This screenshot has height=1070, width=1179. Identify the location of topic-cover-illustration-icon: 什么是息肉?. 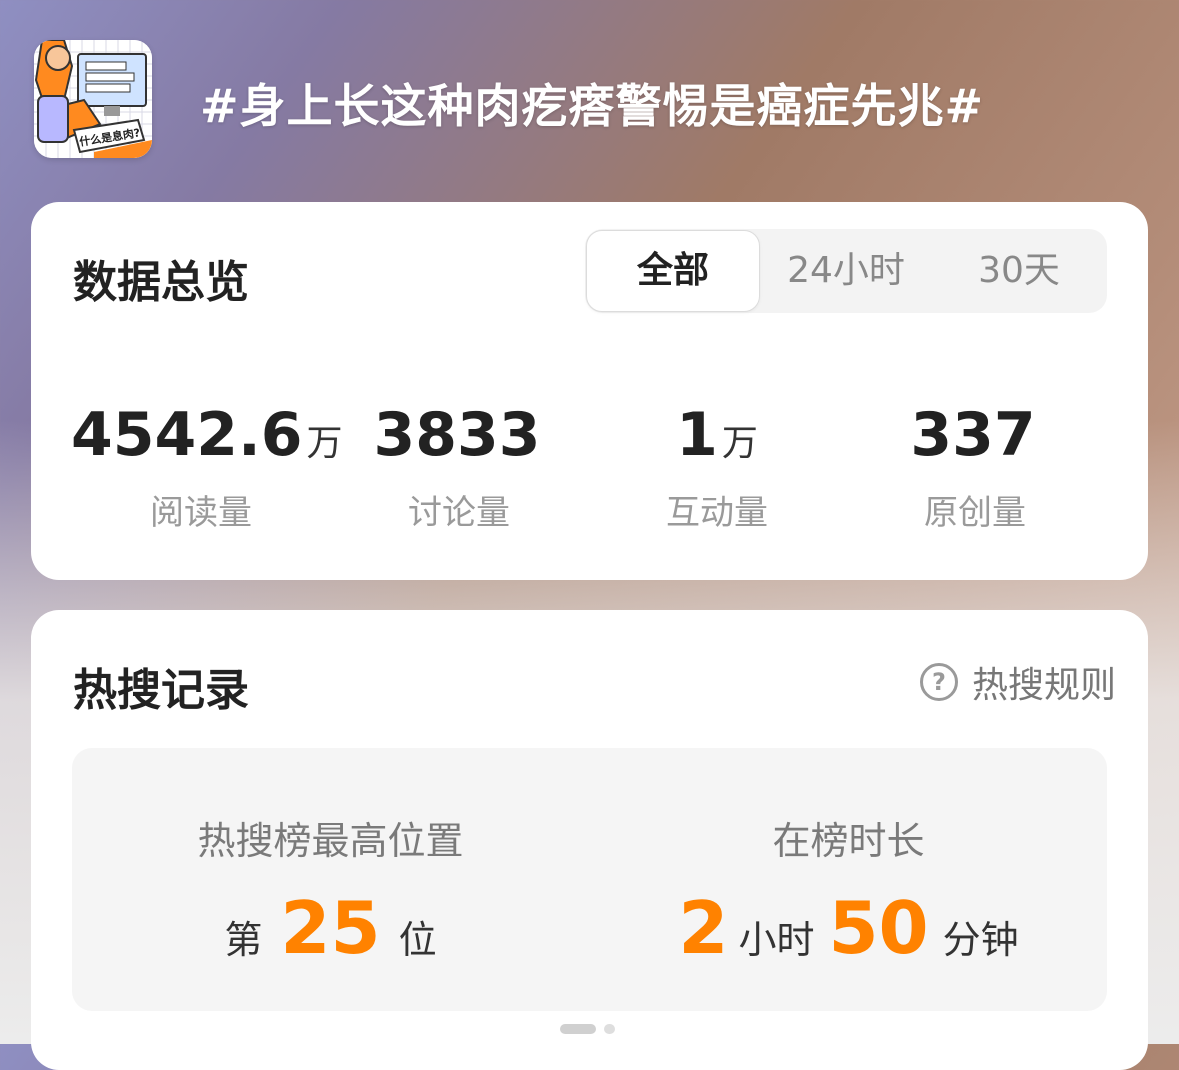
(93, 99).